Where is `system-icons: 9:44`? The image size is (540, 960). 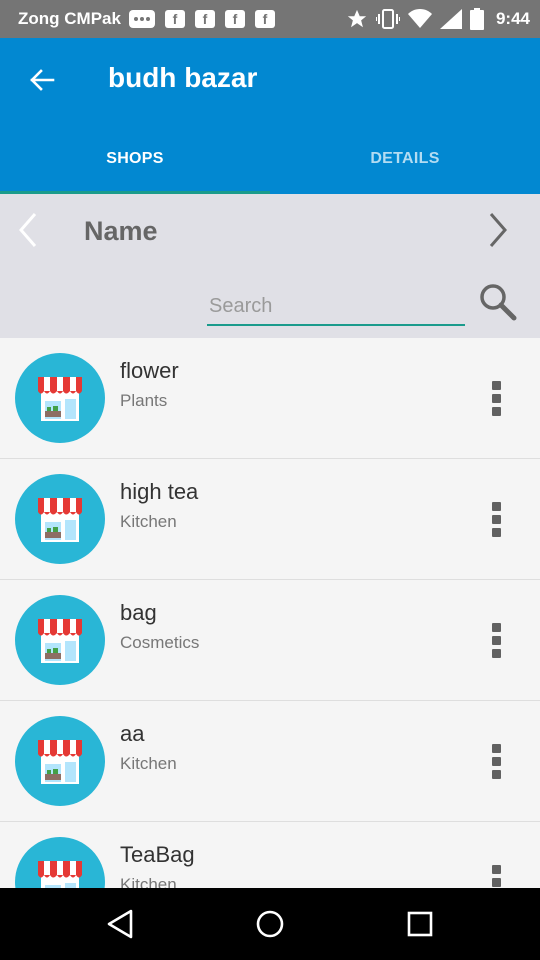 system-icons: 9:44 is located at coordinates (438, 19).